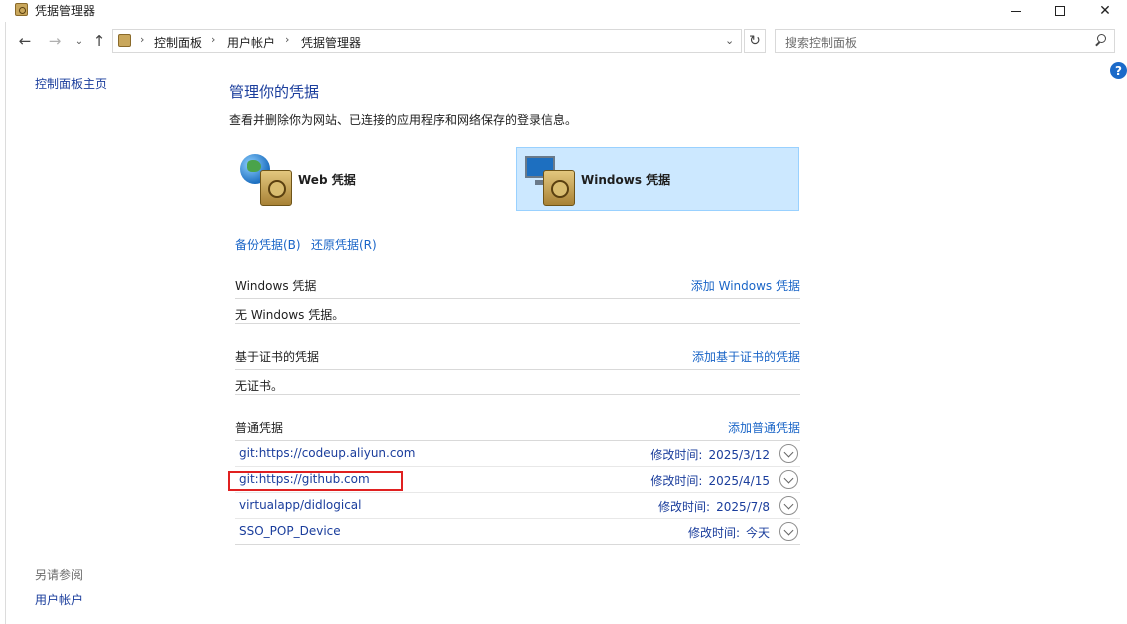 Image resolution: width=1127 pixels, height=624 pixels. Describe the element at coordinates (517, 506) in the screenshot. I see `credential-row: virtualapp/didlogical 修改时间: 2025/7/8` at that location.